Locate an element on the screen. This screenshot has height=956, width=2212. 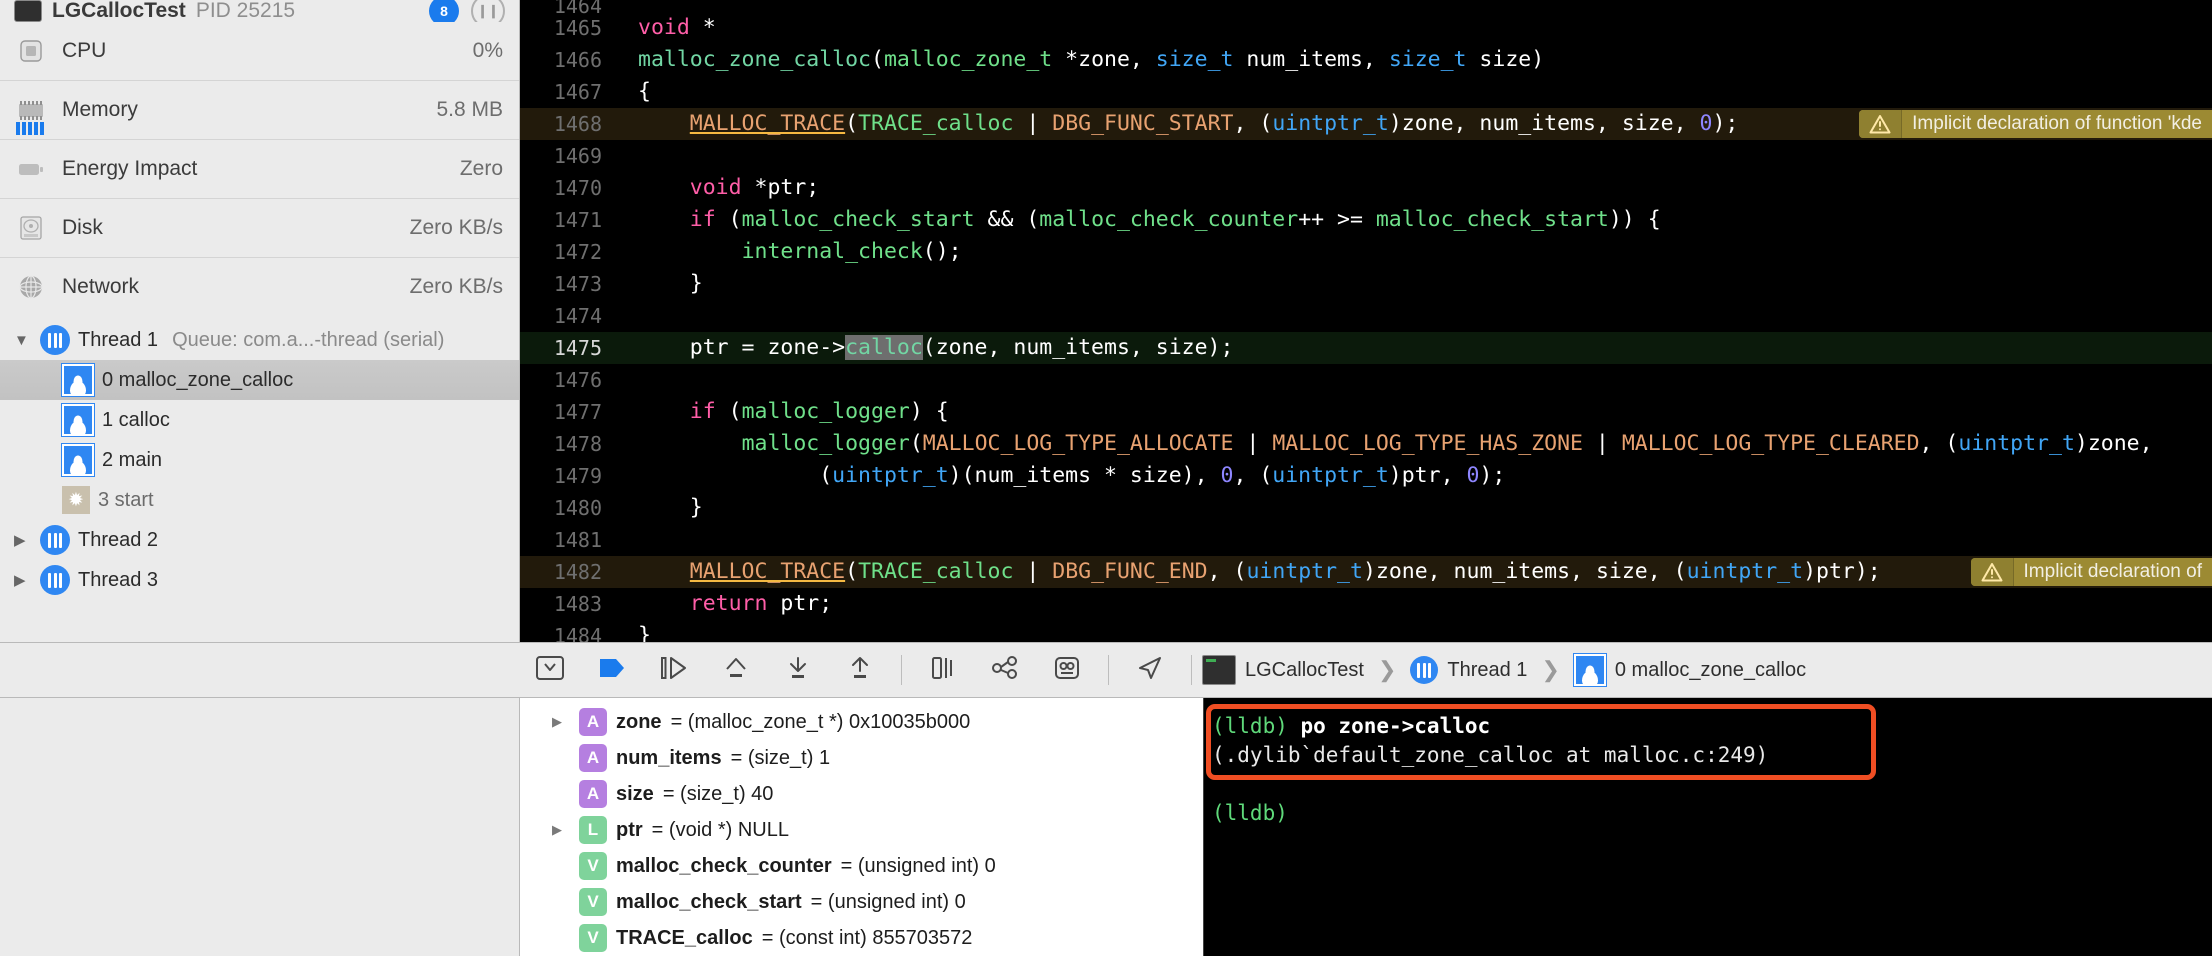
memory-graph-button is located at coordinates (1067, 670).